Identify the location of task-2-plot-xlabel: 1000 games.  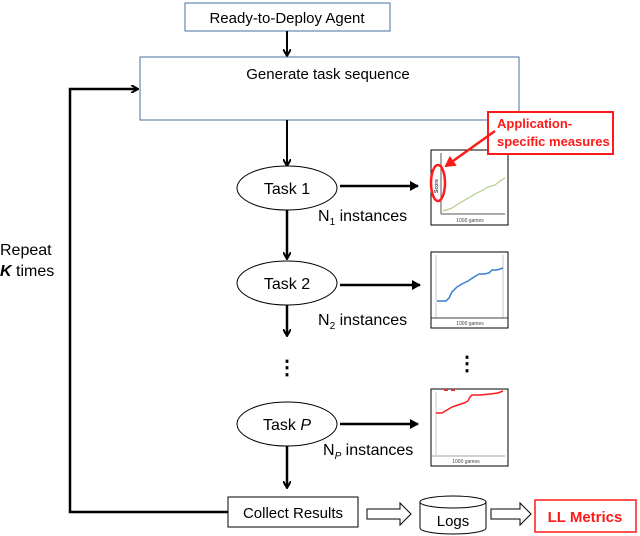
(470, 324).